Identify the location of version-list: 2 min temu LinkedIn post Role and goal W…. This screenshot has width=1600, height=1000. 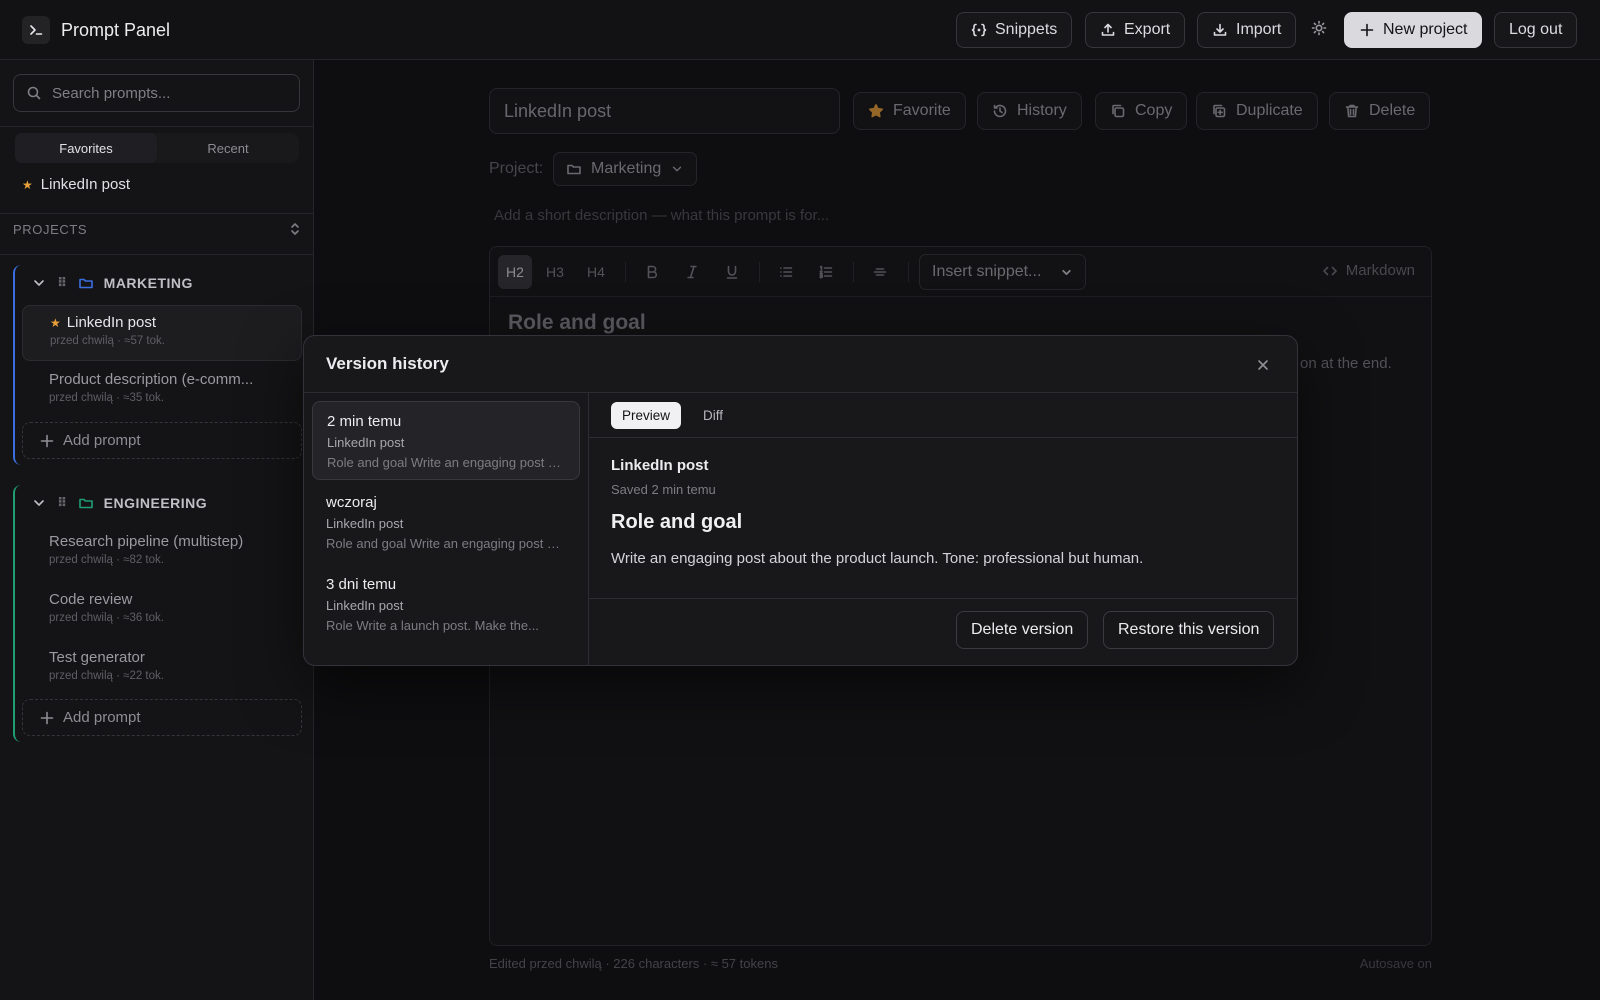
(446, 529).